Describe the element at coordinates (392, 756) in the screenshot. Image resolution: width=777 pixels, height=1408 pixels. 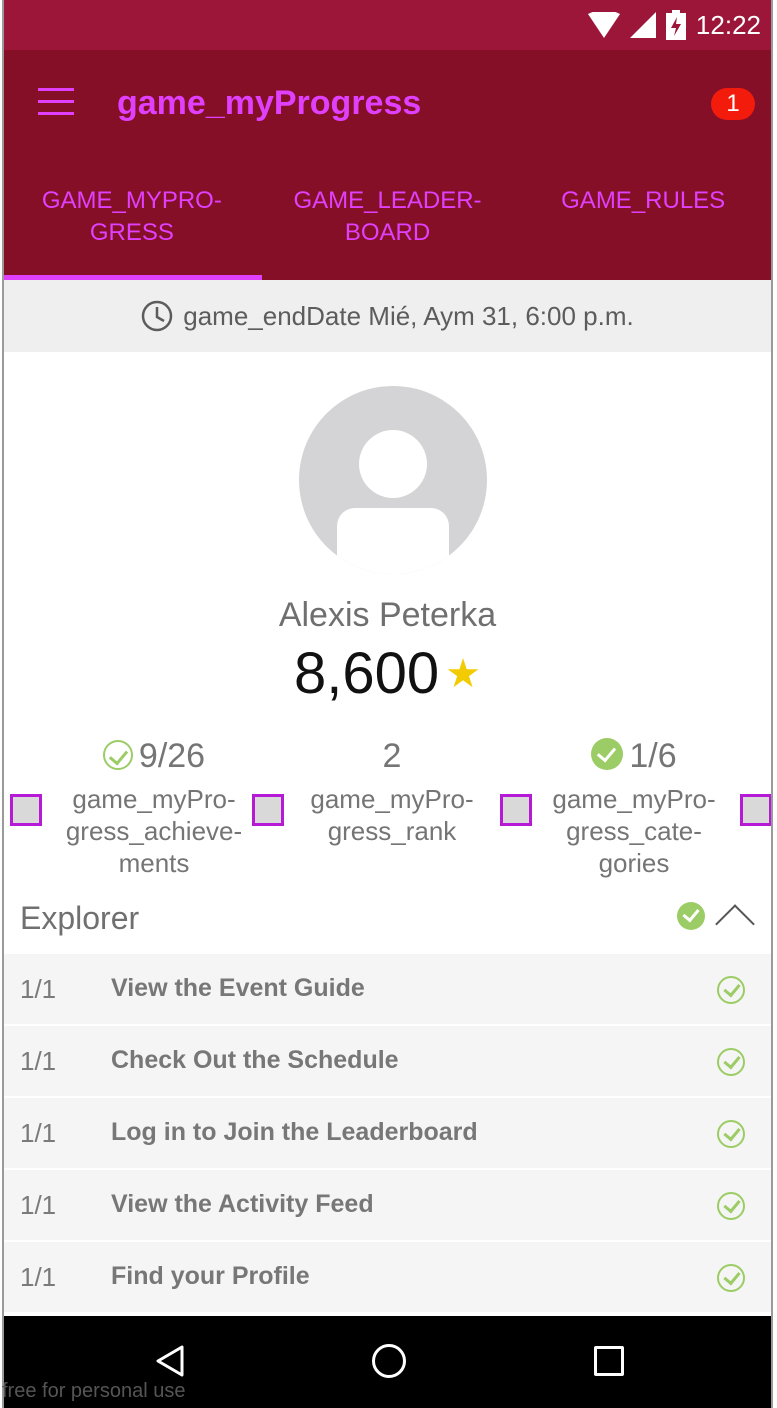
I see `stat-value: 2` at that location.